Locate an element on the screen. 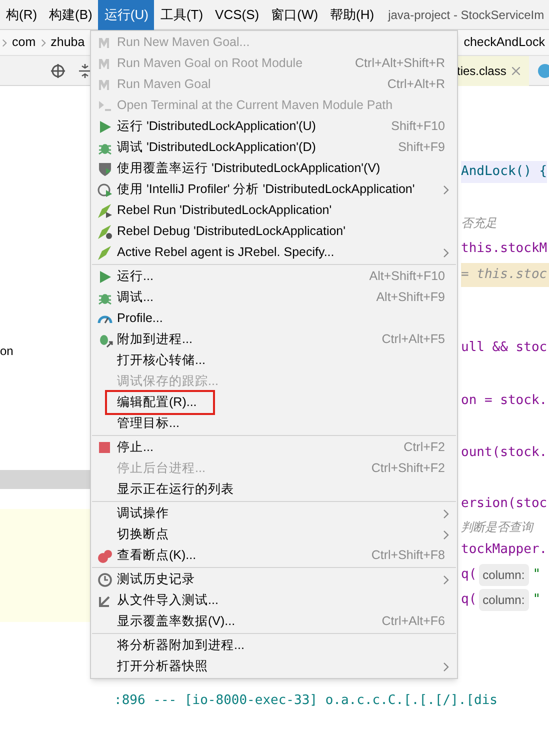 The image size is (549, 737). crosshair-icon is located at coordinates (58, 71).